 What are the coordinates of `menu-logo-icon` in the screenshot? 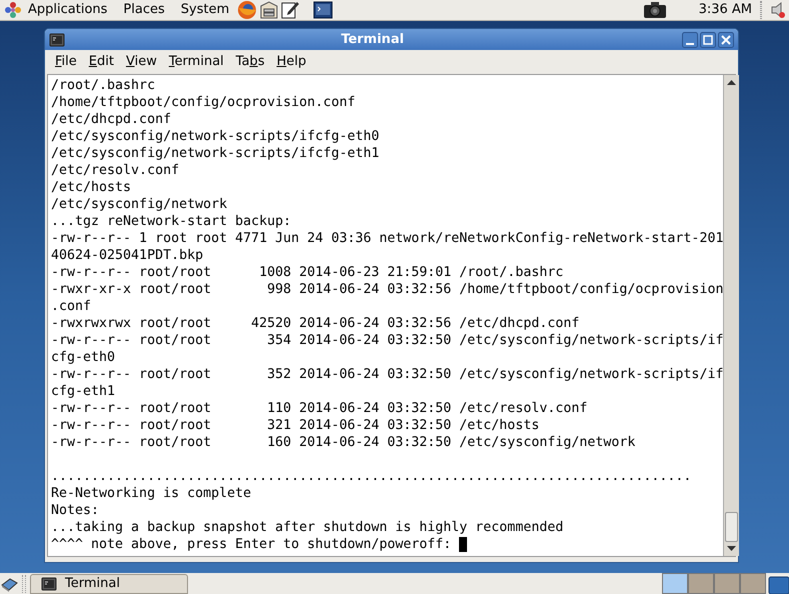 It's located at (13, 10).